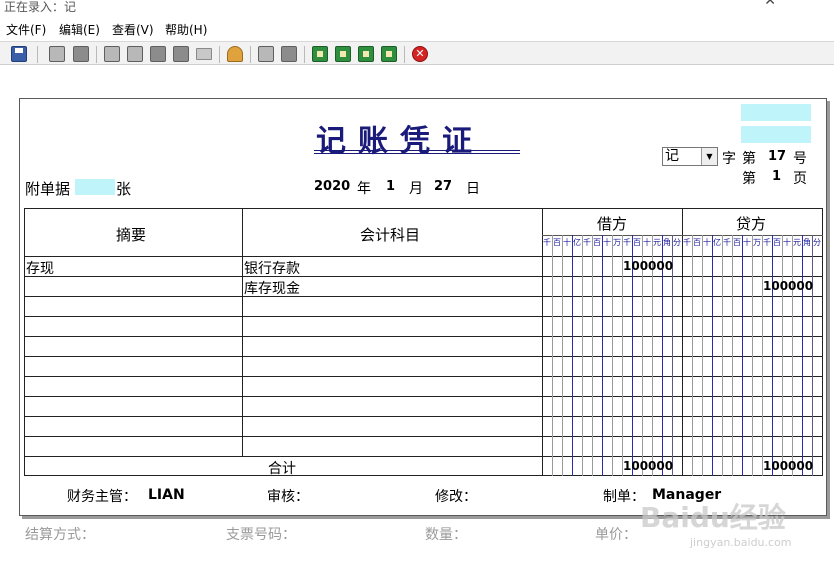 Image resolution: width=834 pixels, height=570 pixels. What do you see at coordinates (40, 268) in the screenshot?
I see `row-summary: 存现` at bounding box center [40, 268].